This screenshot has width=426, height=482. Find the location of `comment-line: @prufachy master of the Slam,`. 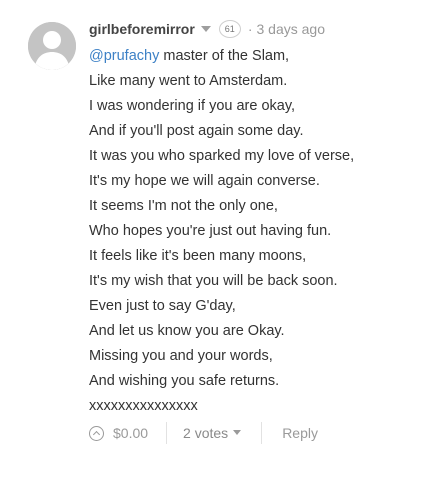

comment-line: @prufachy master of the Slam, is located at coordinates (254, 56).